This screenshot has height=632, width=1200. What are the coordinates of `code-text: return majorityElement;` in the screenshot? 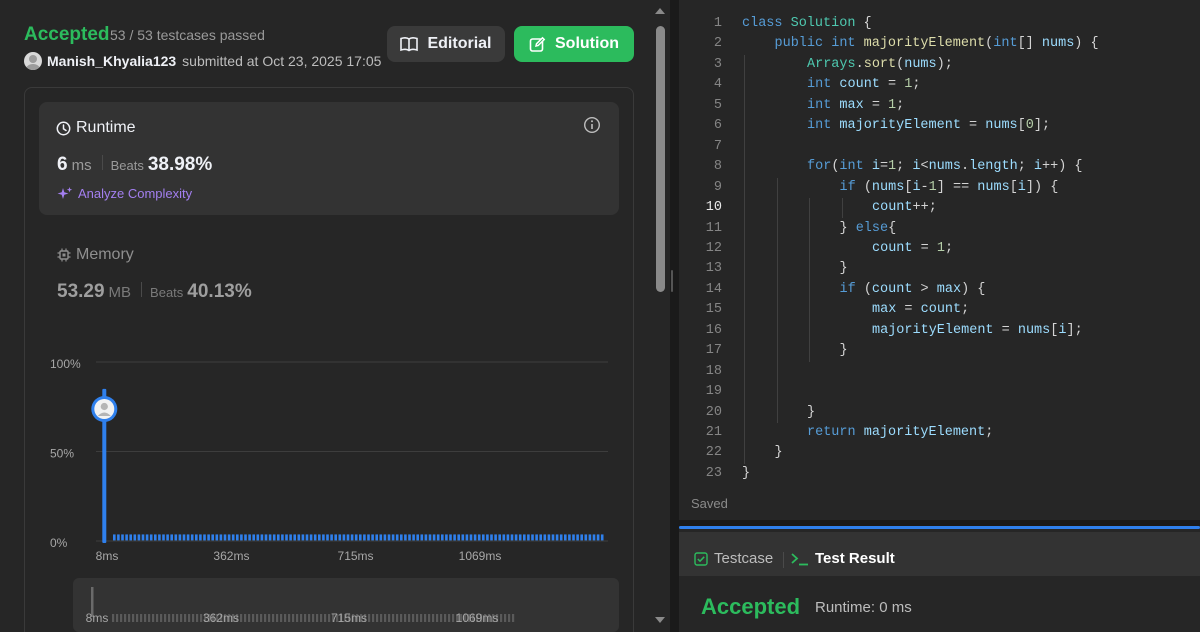 It's located at (900, 432).